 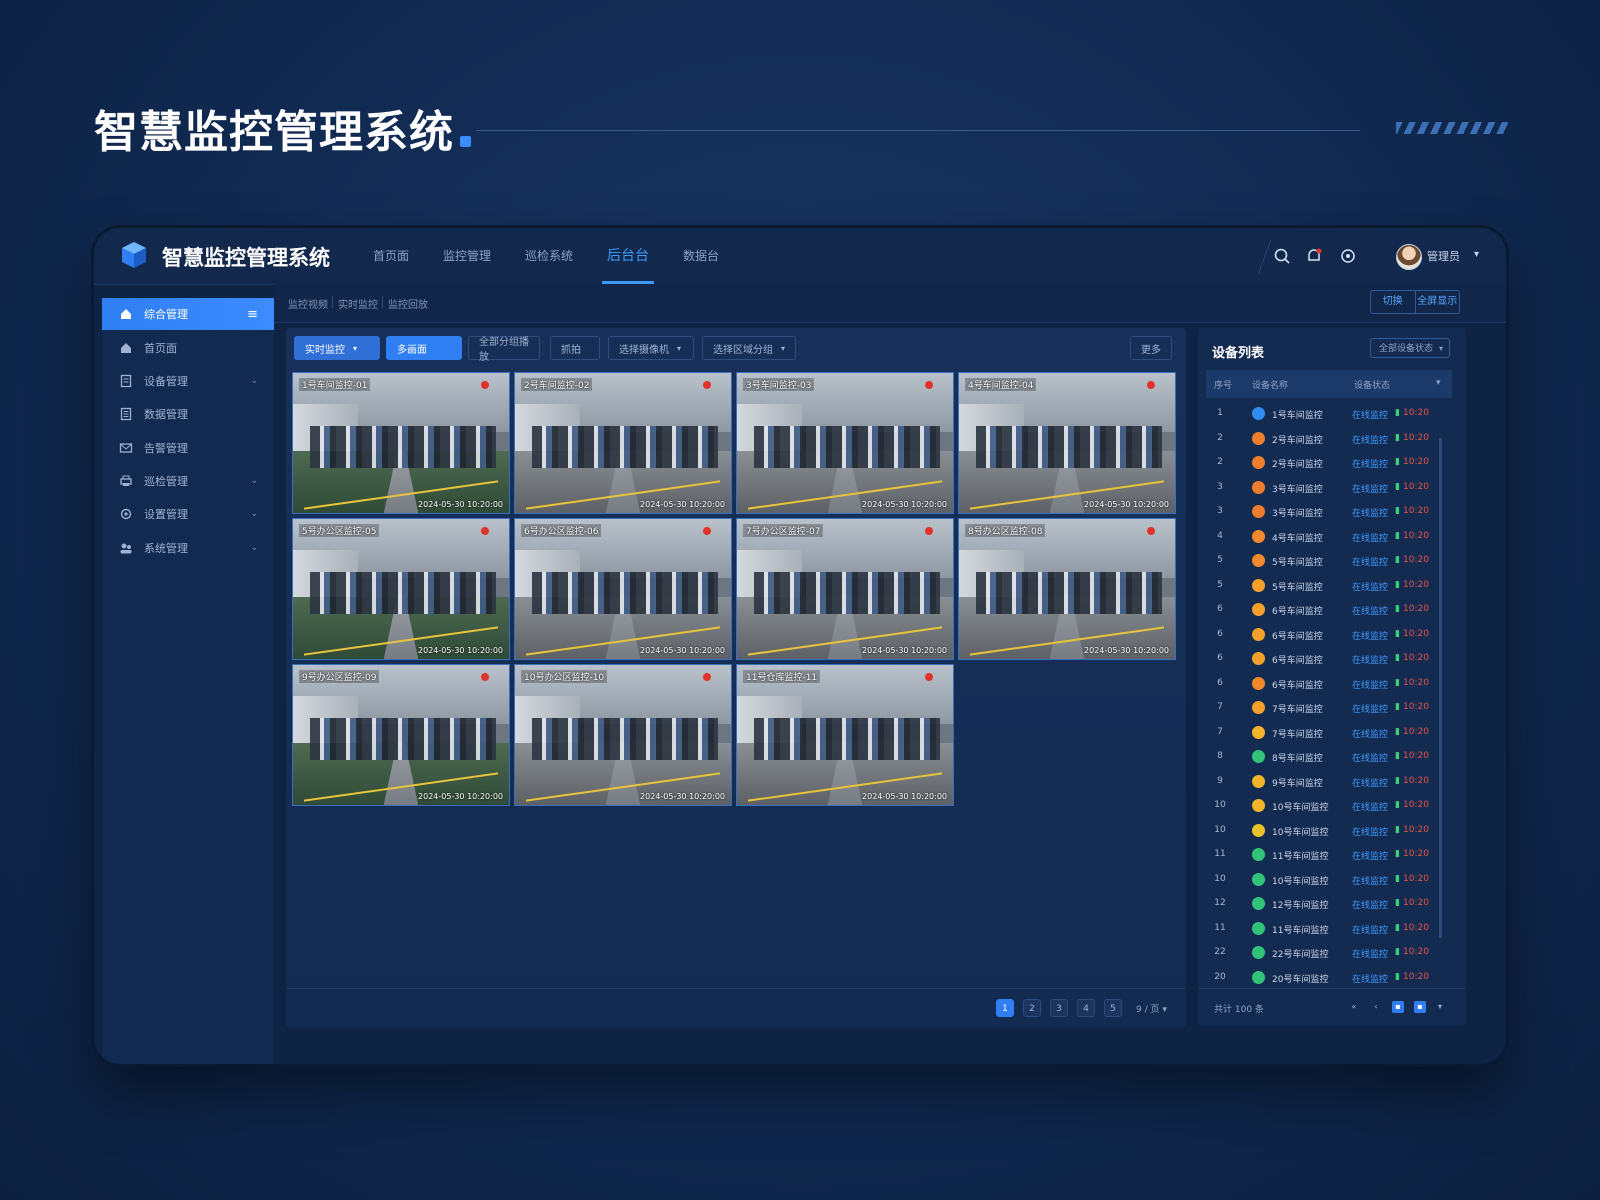 What do you see at coordinates (408, 303) in the screenshot?
I see `breadcrumb-item-2: 监控回放` at bounding box center [408, 303].